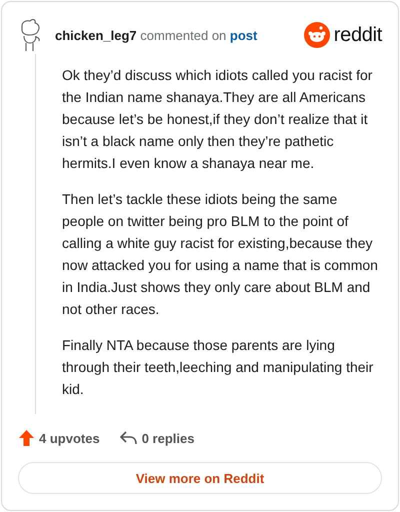  What do you see at coordinates (156, 35) in the screenshot?
I see `comment-byline: chicken_leg7 commented on post` at bounding box center [156, 35].